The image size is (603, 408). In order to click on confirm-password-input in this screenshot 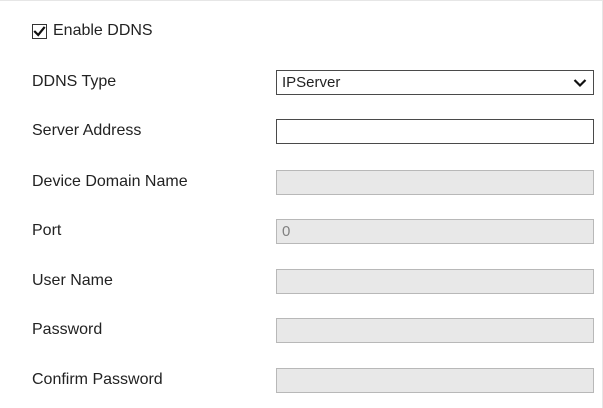, I will do `click(435, 380)`.